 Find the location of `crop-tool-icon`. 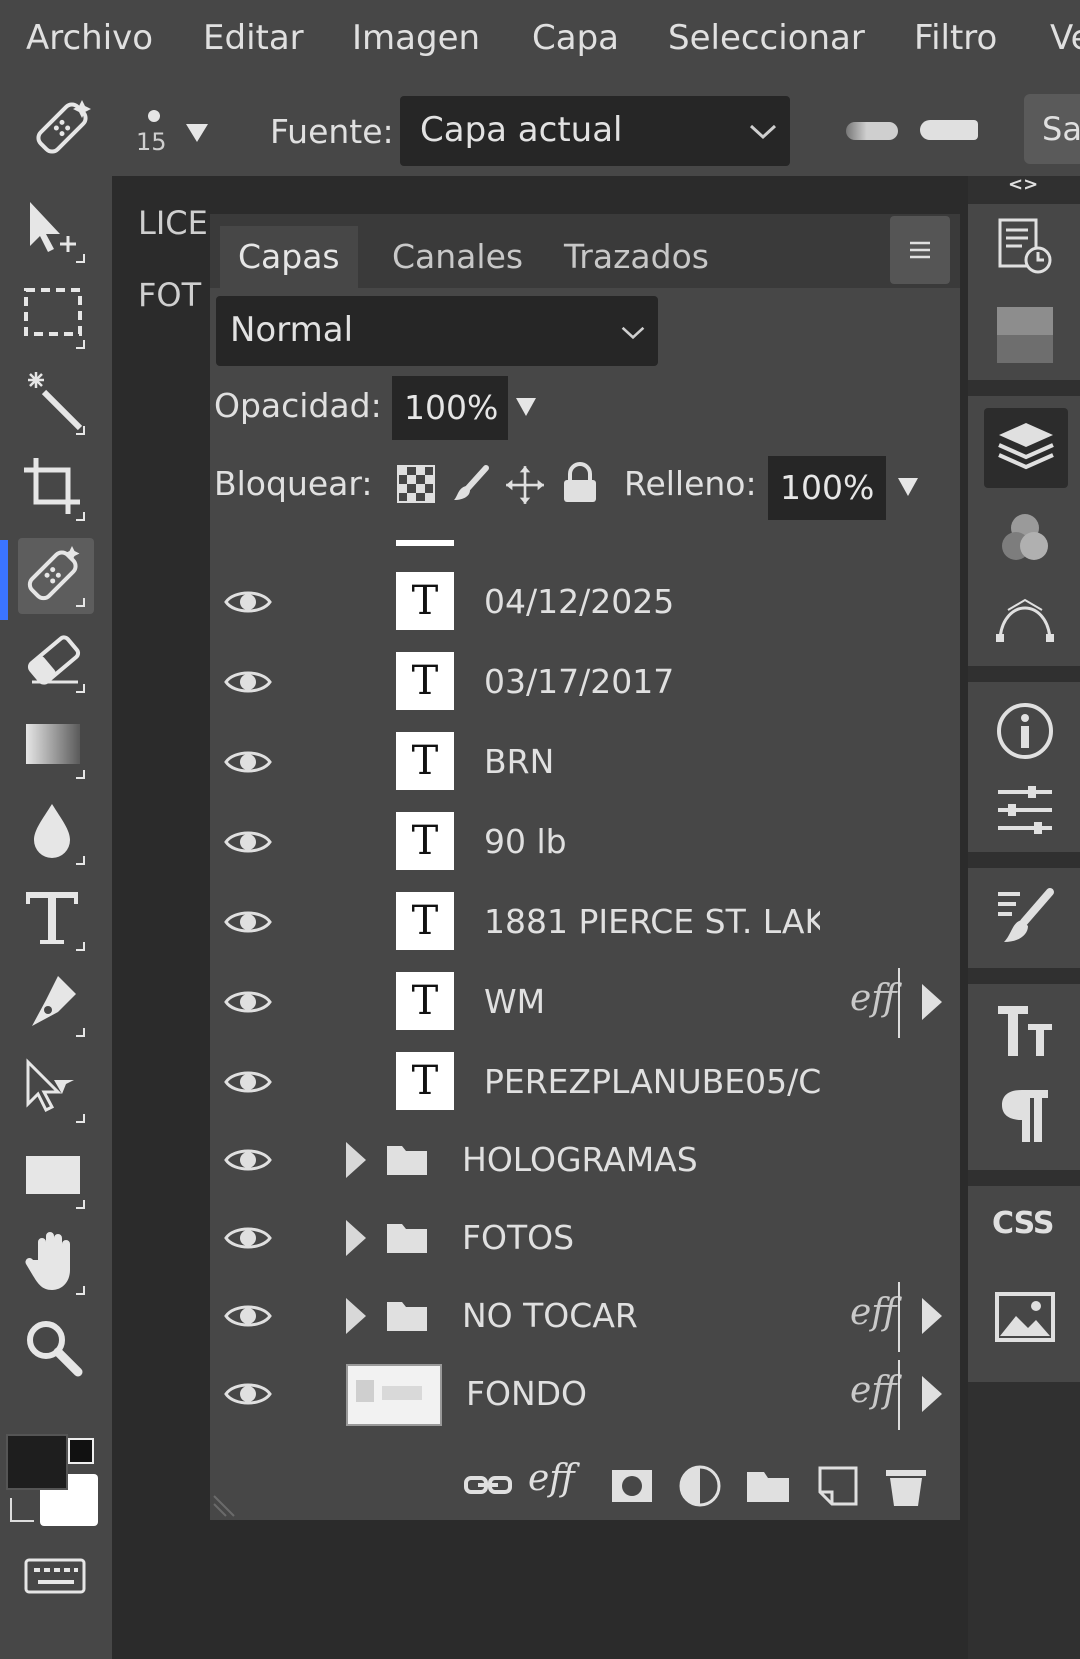

crop-tool-icon is located at coordinates (56, 490).